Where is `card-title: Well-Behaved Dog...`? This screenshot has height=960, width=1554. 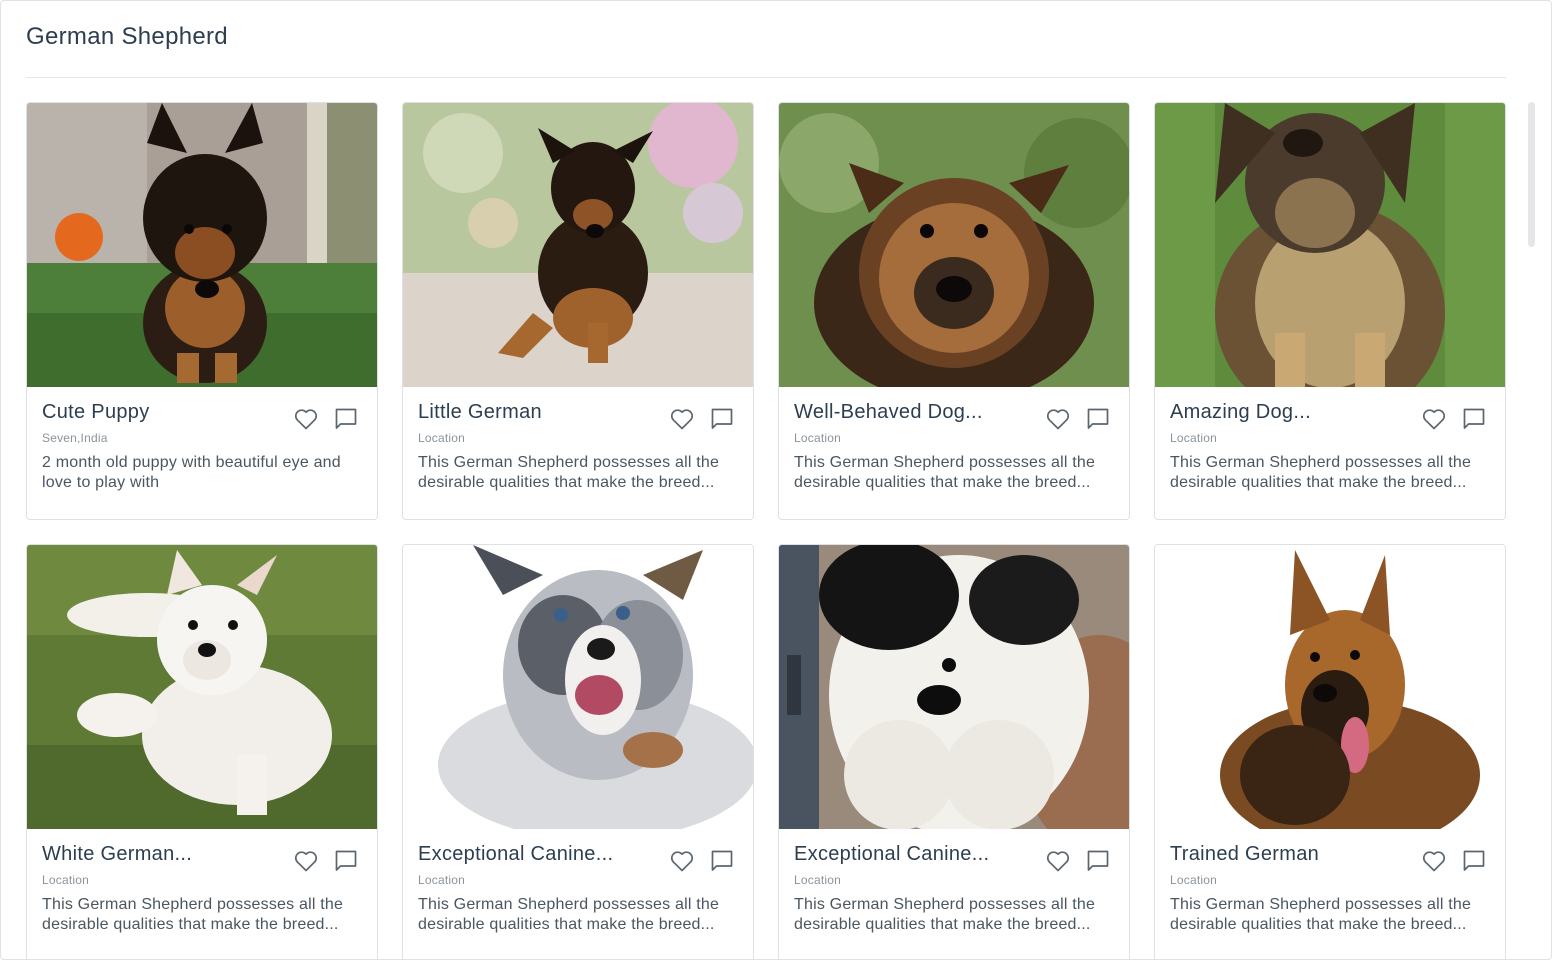 card-title: Well-Behaved Dog... is located at coordinates (888, 412).